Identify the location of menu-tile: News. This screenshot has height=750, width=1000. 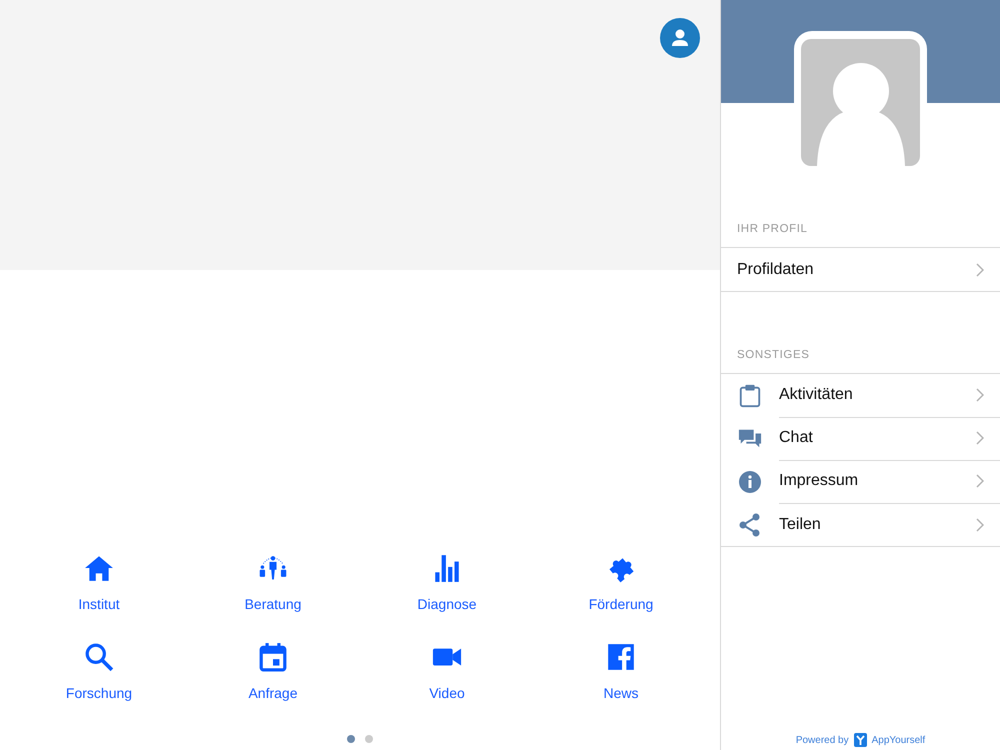
(621, 671).